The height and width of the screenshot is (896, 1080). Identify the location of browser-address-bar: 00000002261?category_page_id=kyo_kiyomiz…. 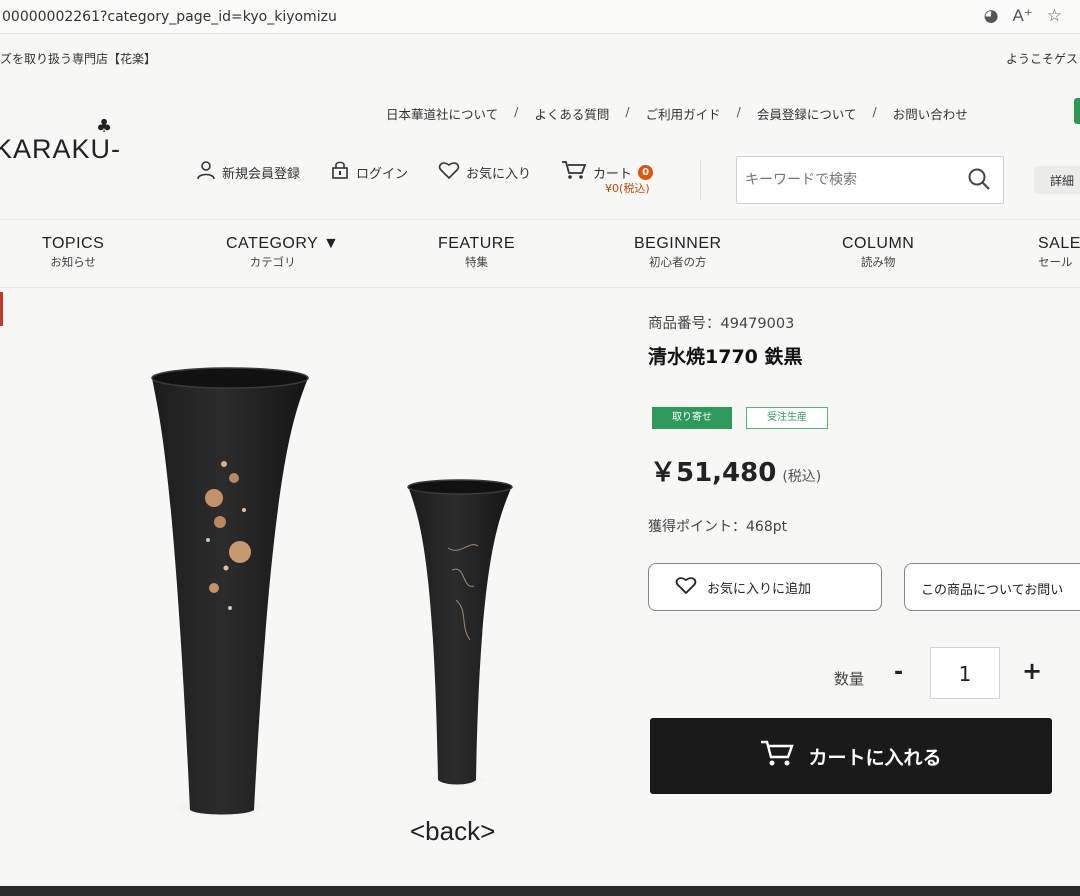
(540, 17).